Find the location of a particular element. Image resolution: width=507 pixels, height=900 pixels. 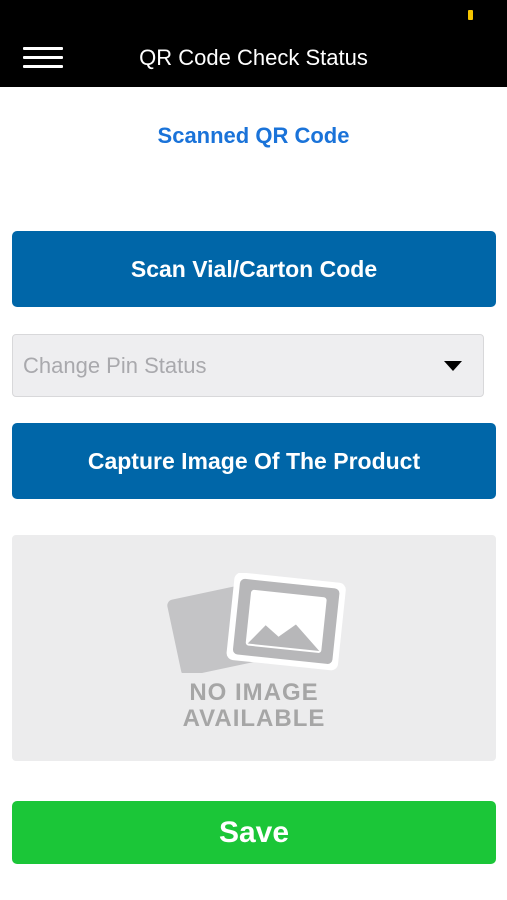

app-header: QR Code Check Status is located at coordinates (253, 43).